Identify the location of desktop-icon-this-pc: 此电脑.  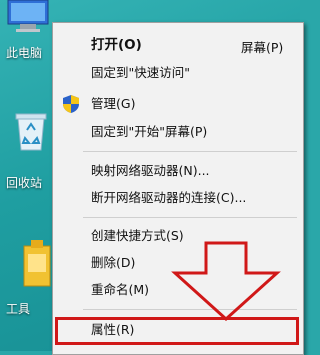
(29, 35).